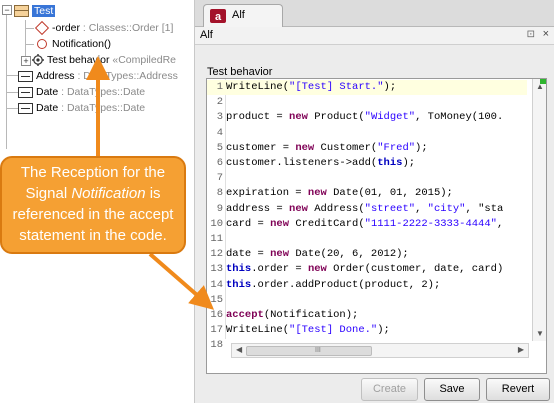 The width and height of the screenshot is (554, 403). I want to click on tree-item-test-behavior: Test behavior «CompiledRe, so click(104, 60).